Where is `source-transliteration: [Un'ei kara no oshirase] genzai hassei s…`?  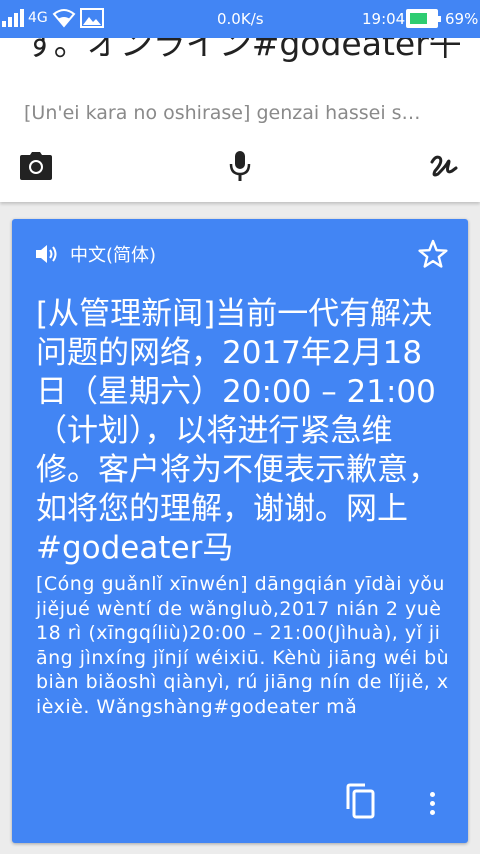
source-transliteration: [Un'ei kara no oshirase] genzai hassei s… is located at coordinates (222, 113).